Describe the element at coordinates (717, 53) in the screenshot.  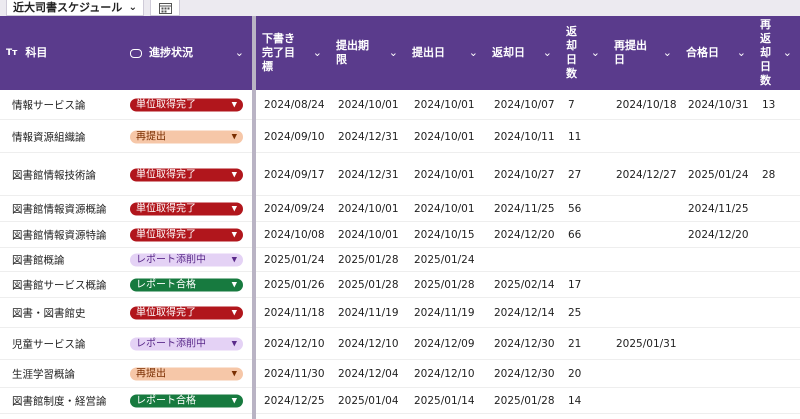
I see `column-header-passed: 合格日 ⌄` at that location.